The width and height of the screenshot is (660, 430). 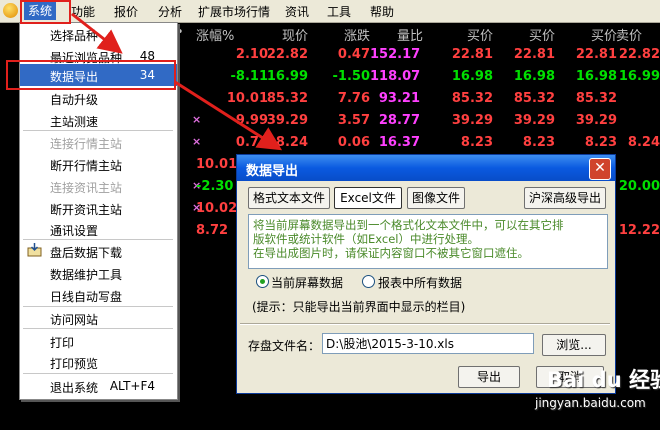 I want to click on baidu-jingyan-watermark: Bai du 经验 jingyan.baidu.com, so click(x=597, y=395).